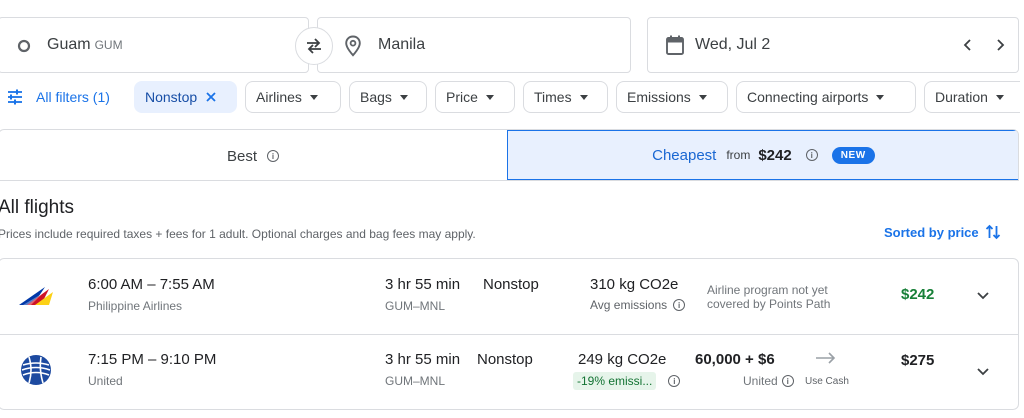 This screenshot has width=1024, height=418. I want to click on tab-best: Best i, so click(253, 155).